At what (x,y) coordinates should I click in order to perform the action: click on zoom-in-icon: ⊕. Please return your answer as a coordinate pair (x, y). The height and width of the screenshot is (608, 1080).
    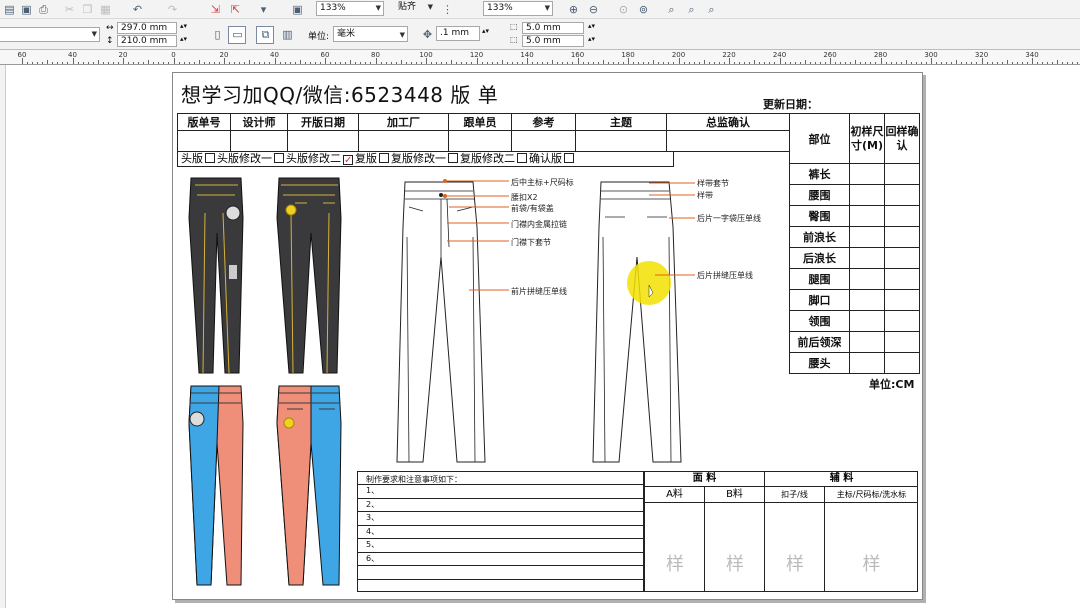
    Looking at the image, I should click on (573, 9).